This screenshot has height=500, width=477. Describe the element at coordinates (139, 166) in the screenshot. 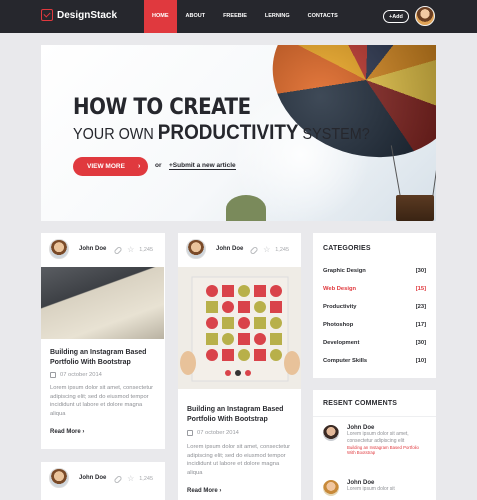

I see `chevron-right-icon: ›` at that location.